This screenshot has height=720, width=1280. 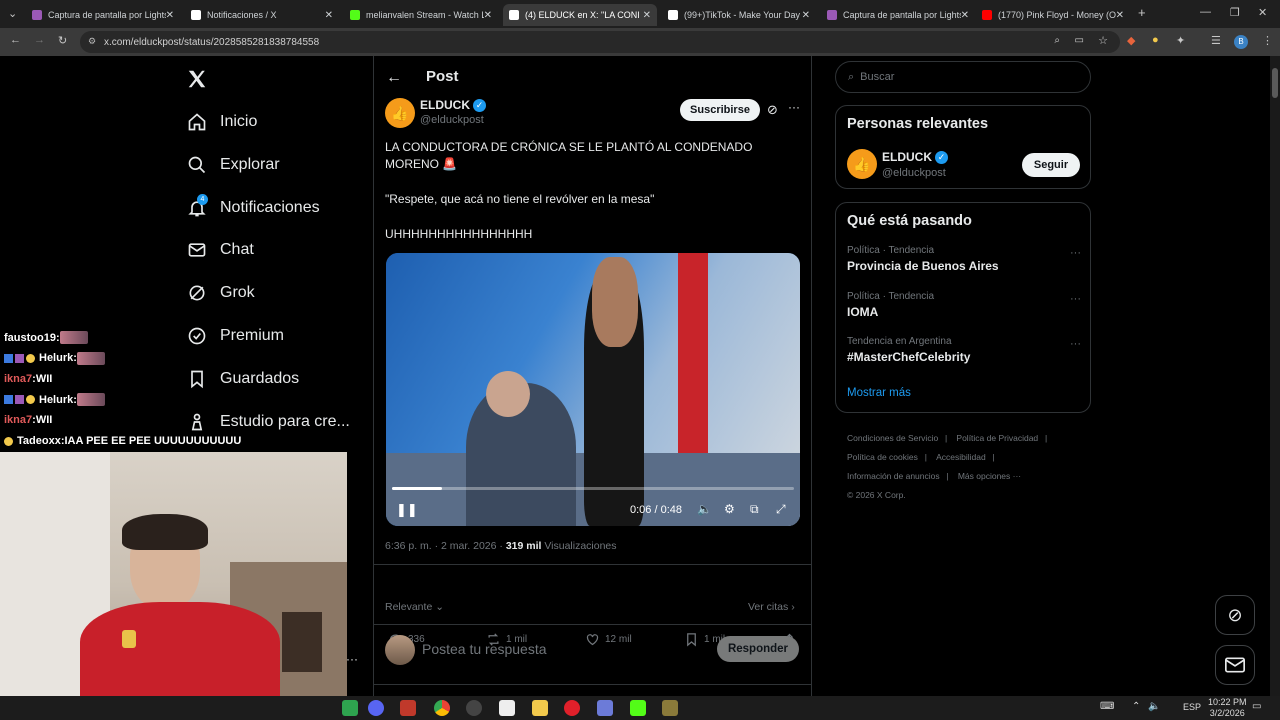 I want to click on extension-icon: ●, so click(x=1155, y=40).